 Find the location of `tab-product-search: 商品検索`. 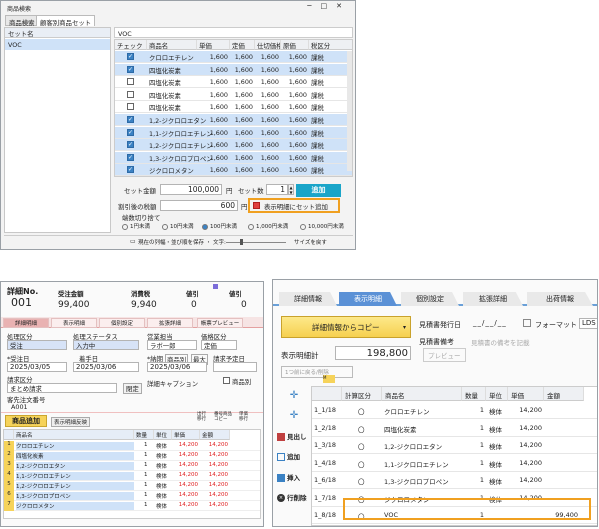

tab-product-search: 商品検索 is located at coordinates (22, 21).